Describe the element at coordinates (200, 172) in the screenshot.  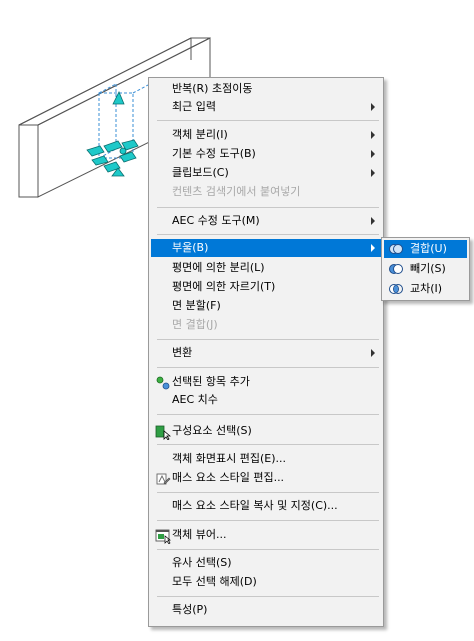
I see `menu-item-label: 클립보드(C)` at that location.